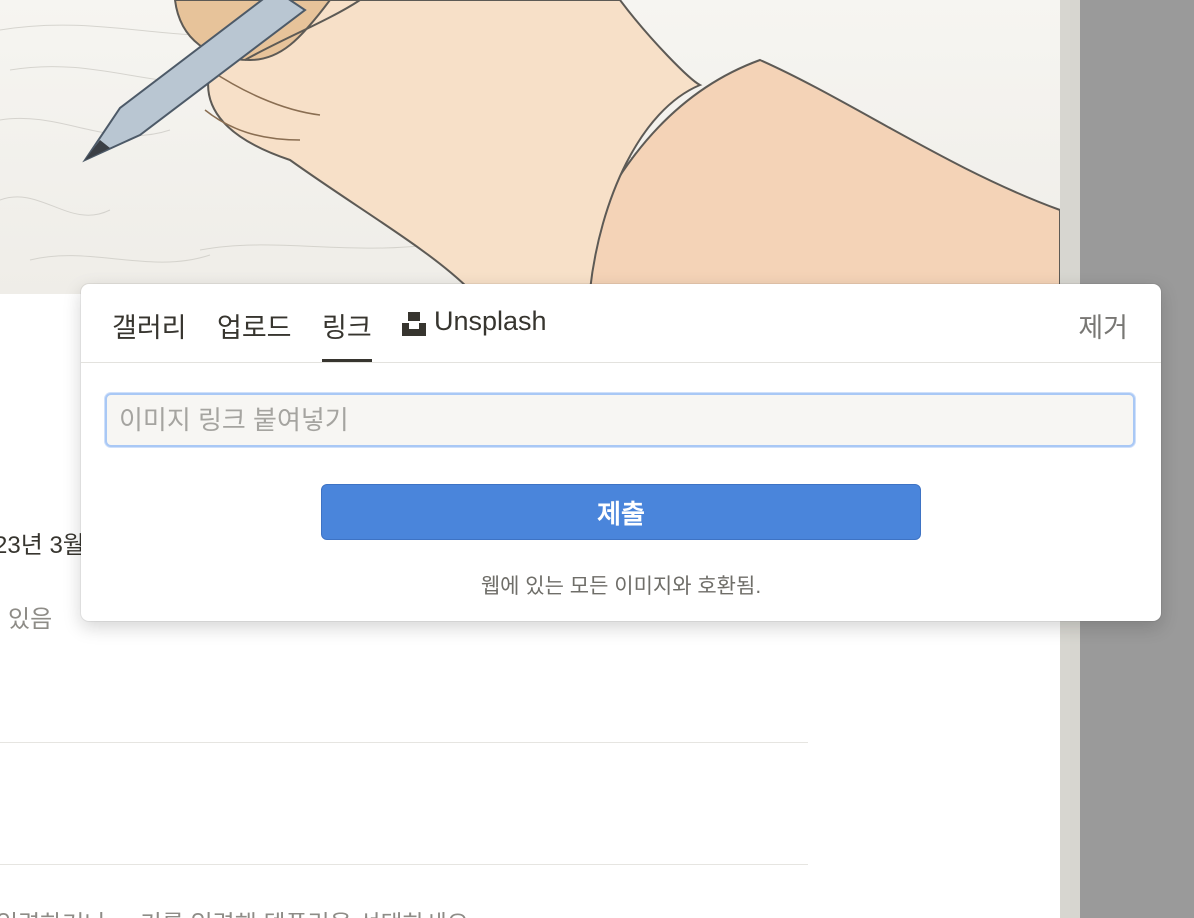 The width and height of the screenshot is (1194, 918). What do you see at coordinates (414, 324) in the screenshot?
I see `unsplash-icon` at bounding box center [414, 324].